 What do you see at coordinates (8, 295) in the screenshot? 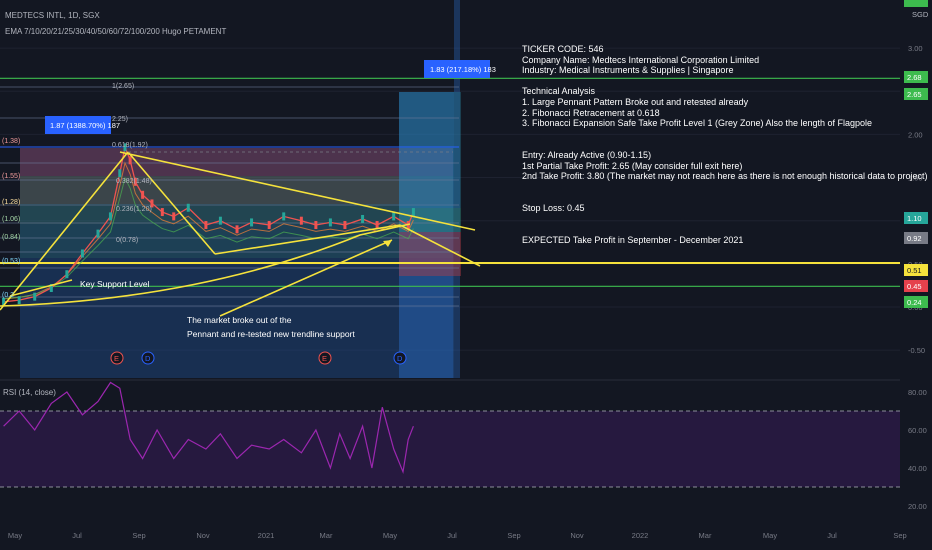
I see `fib-label: (0.2` at bounding box center [8, 295].